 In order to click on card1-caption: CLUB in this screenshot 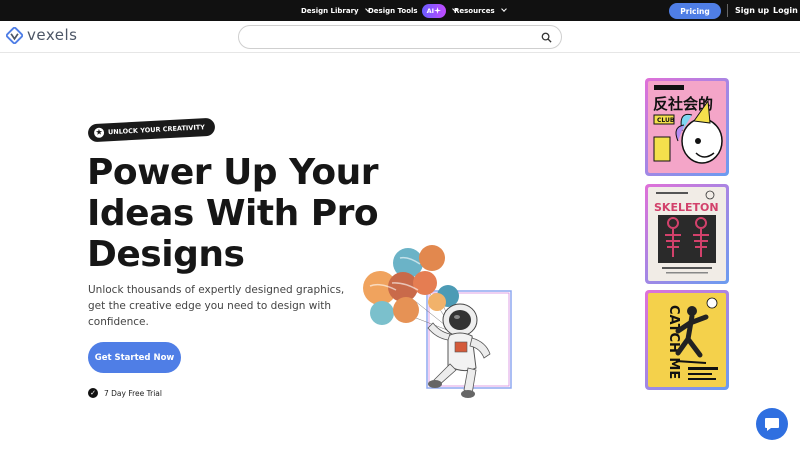, I will do `click(666, 120)`.